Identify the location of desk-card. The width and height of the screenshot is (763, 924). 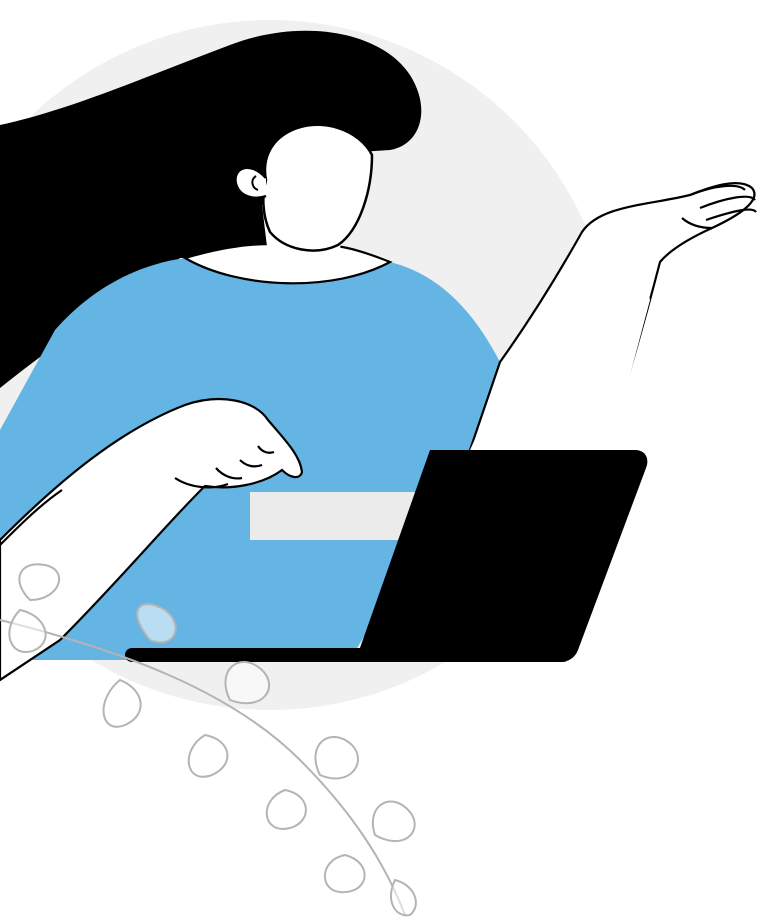
(337, 516).